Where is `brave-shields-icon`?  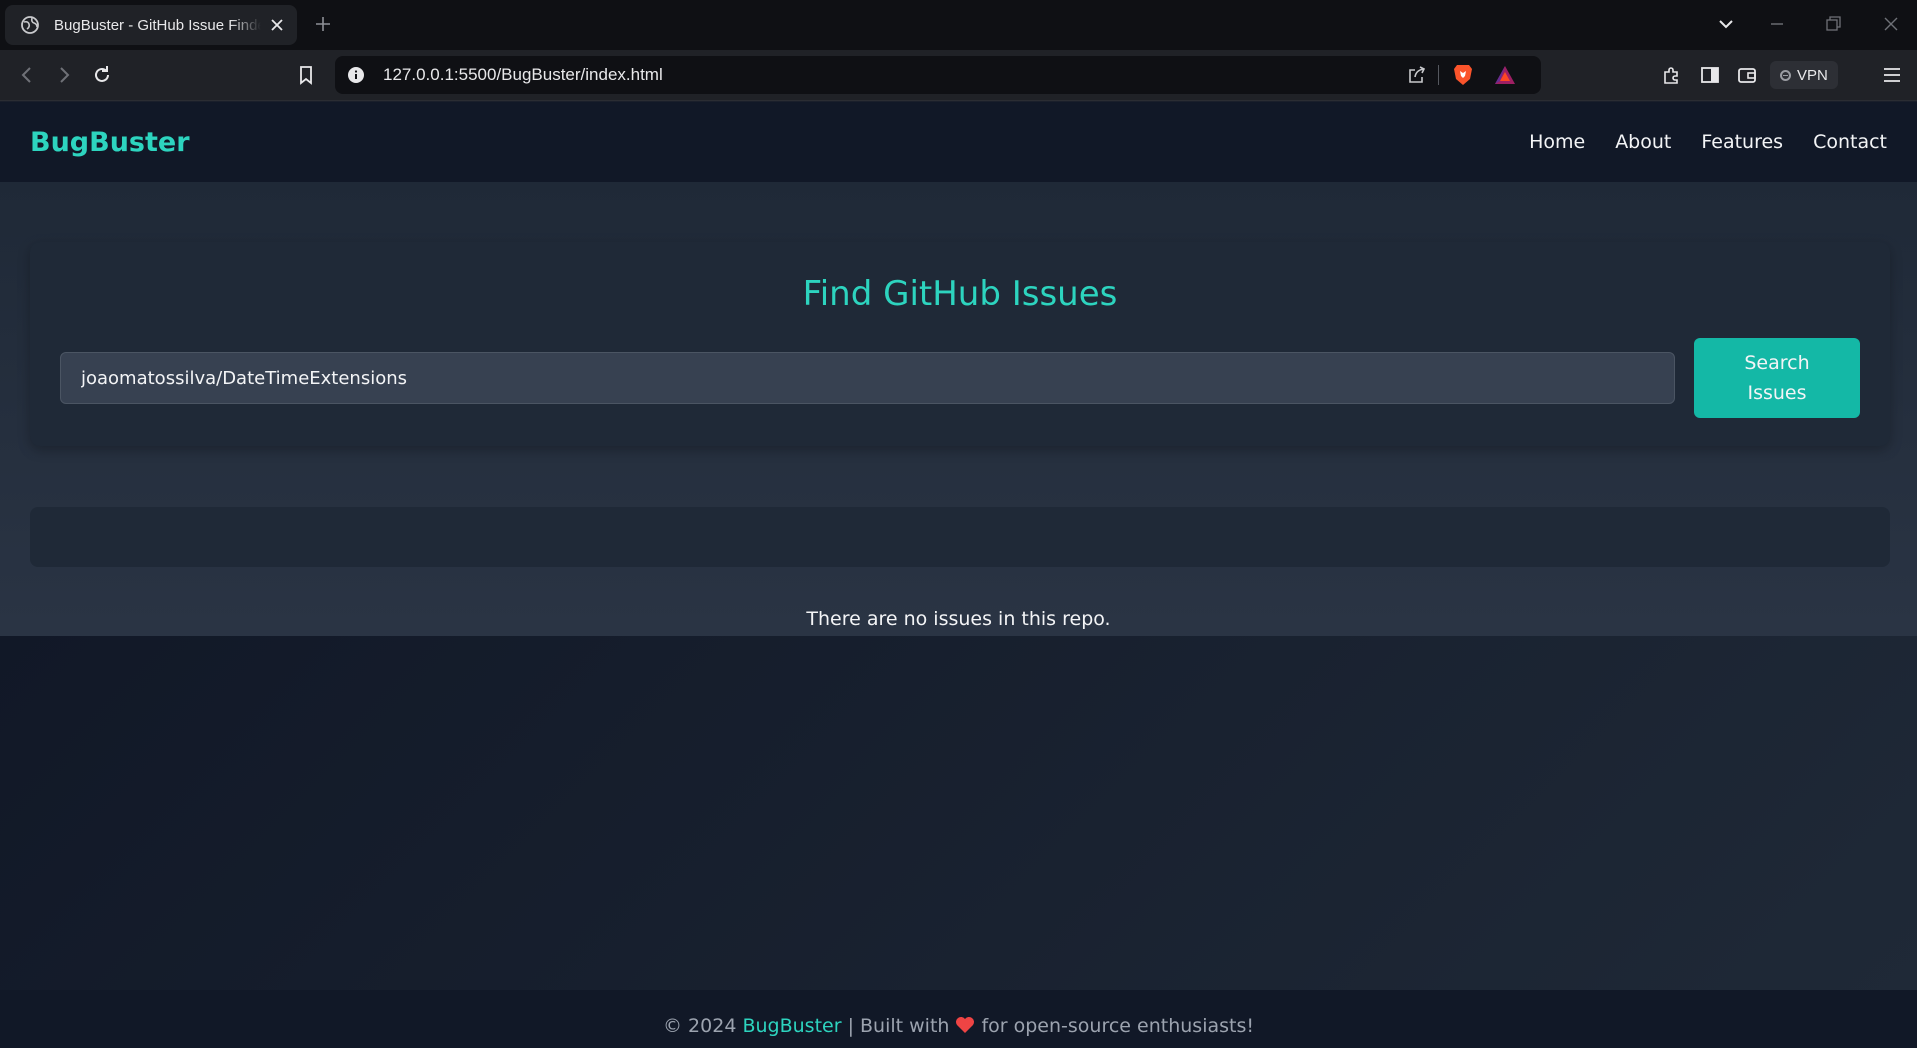
brave-shields-icon is located at coordinates (1463, 75).